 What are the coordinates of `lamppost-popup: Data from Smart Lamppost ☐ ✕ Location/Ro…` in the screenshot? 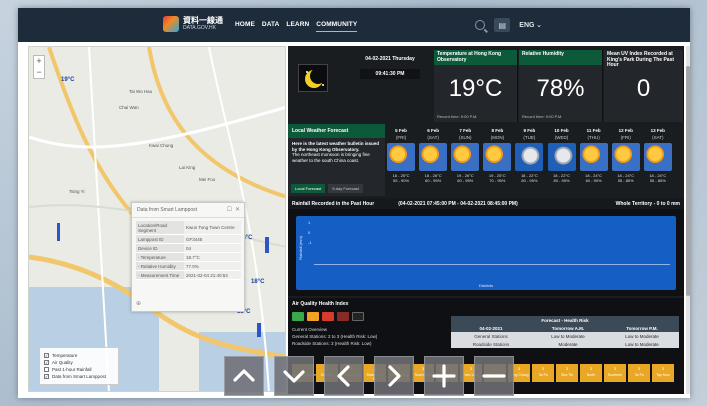 It's located at (188, 257).